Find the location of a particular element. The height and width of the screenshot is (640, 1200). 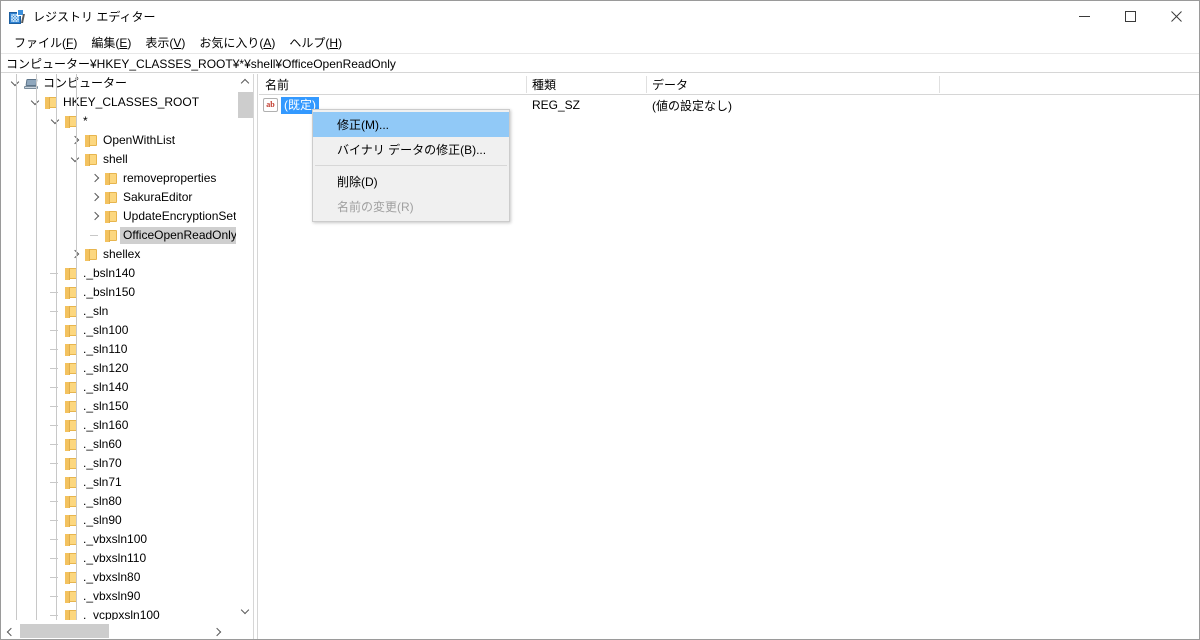

cell-type: REG_SZ is located at coordinates (556, 105).